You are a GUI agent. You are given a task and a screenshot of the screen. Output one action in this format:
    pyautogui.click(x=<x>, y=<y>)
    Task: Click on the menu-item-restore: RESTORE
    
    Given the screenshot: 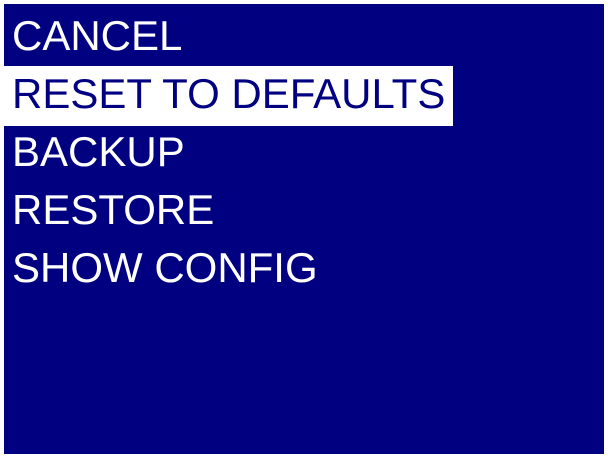 What is the action you would take?
    pyautogui.click(x=228, y=212)
    